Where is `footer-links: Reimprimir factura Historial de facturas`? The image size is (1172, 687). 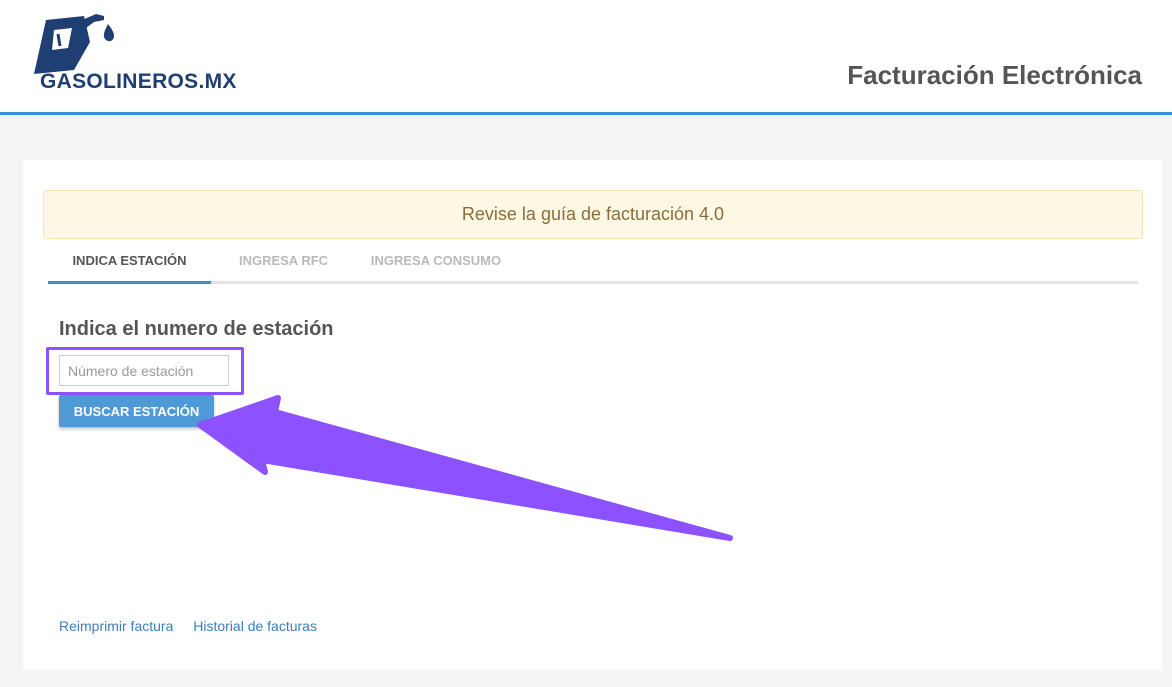
footer-links: Reimprimir factura Historial de facturas is located at coordinates (196, 626).